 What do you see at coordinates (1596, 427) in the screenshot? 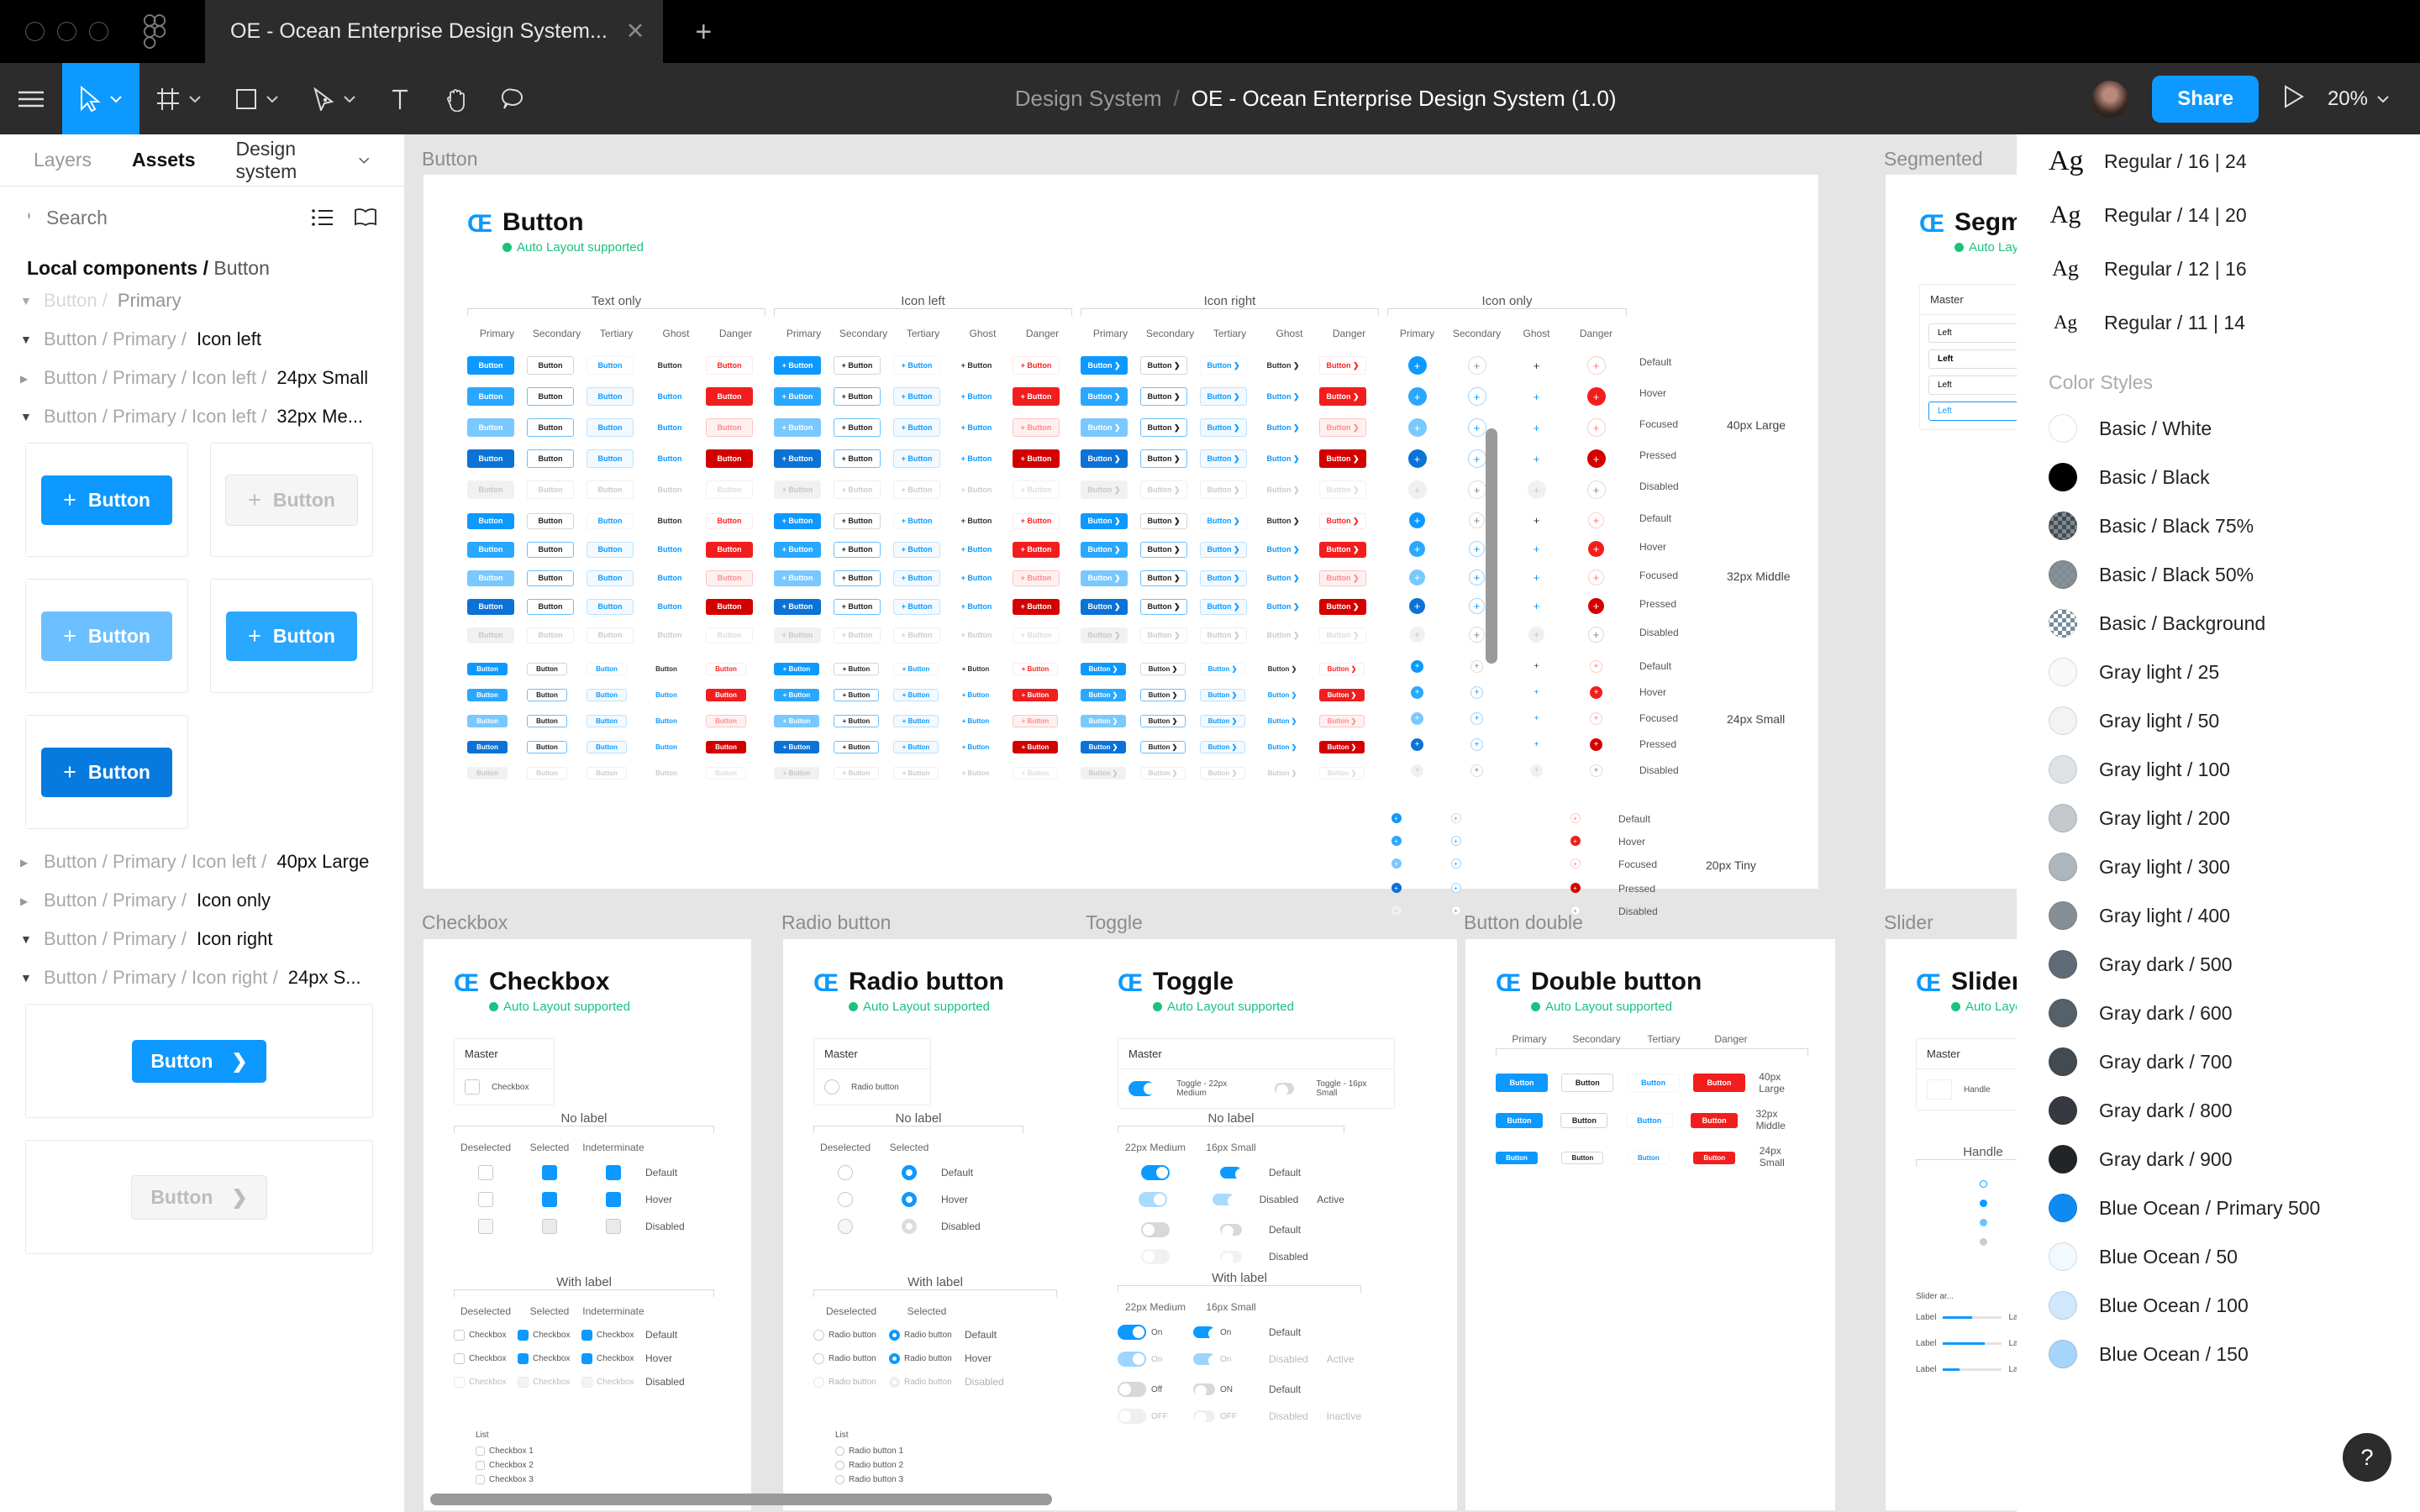
I see `icon-button-danger-focused: +` at bounding box center [1596, 427].